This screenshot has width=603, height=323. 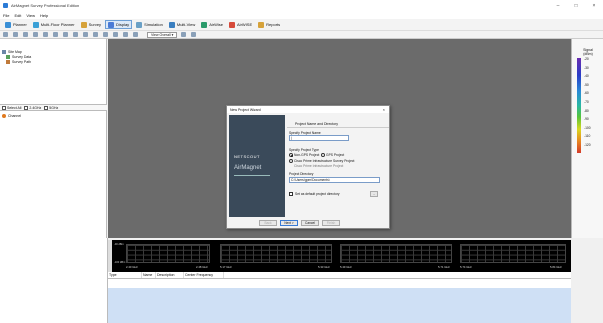 What do you see at coordinates (240, 24) in the screenshot?
I see `airwise-button: AirWISE` at bounding box center [240, 24].